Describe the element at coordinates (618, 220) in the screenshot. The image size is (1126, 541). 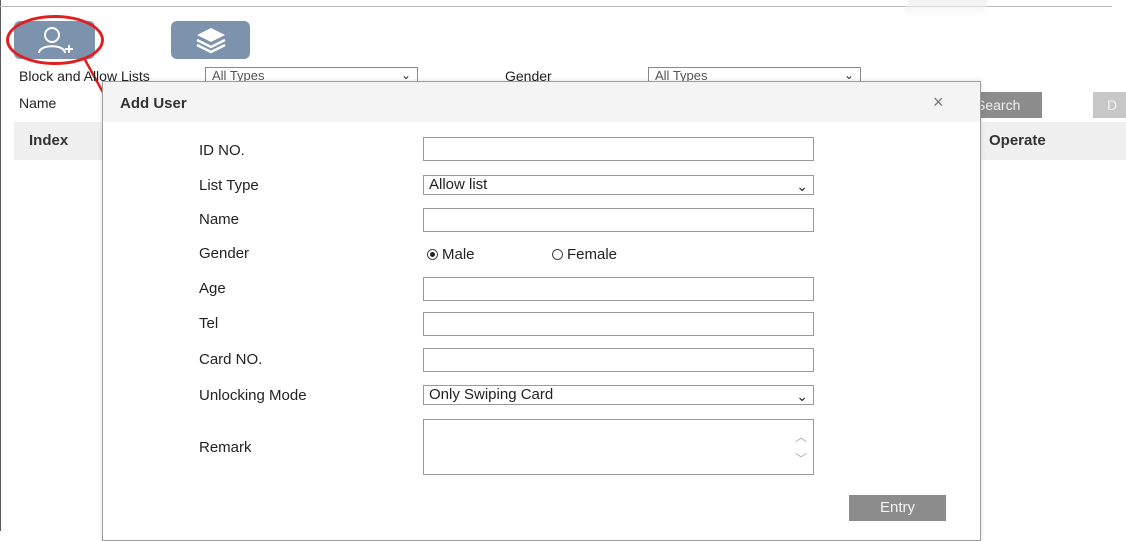
I see `name-input` at that location.